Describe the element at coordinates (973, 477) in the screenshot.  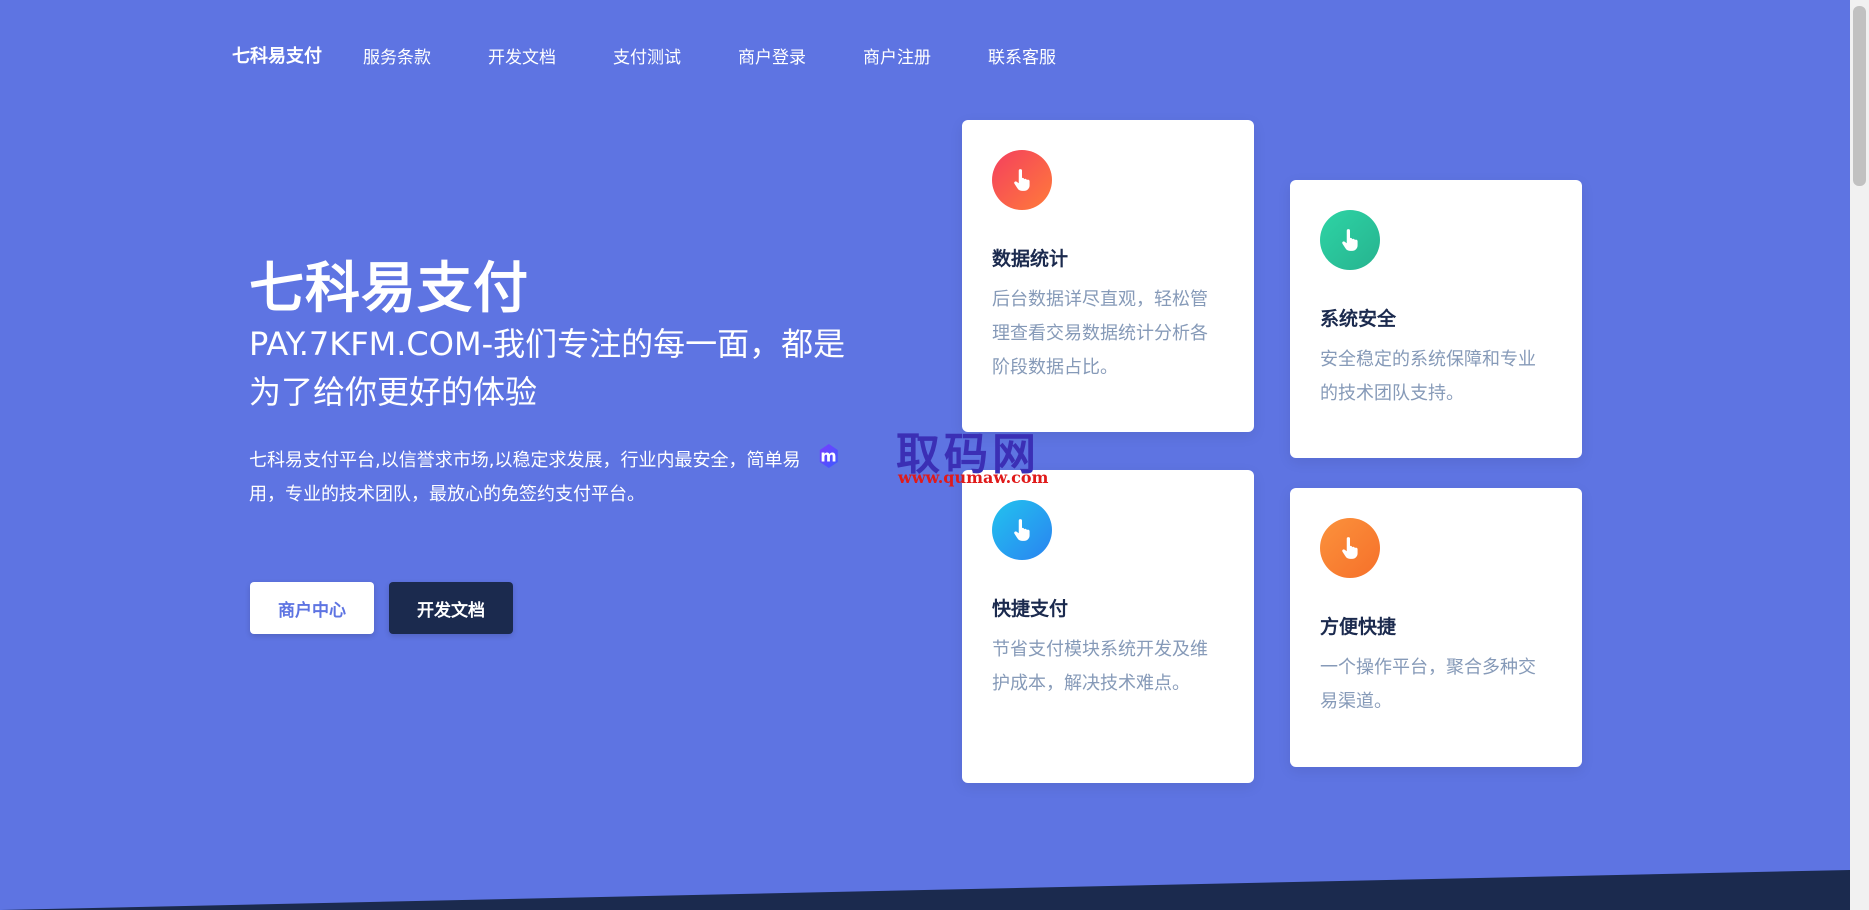
I see `watermark-url: www.qumaw.com` at that location.